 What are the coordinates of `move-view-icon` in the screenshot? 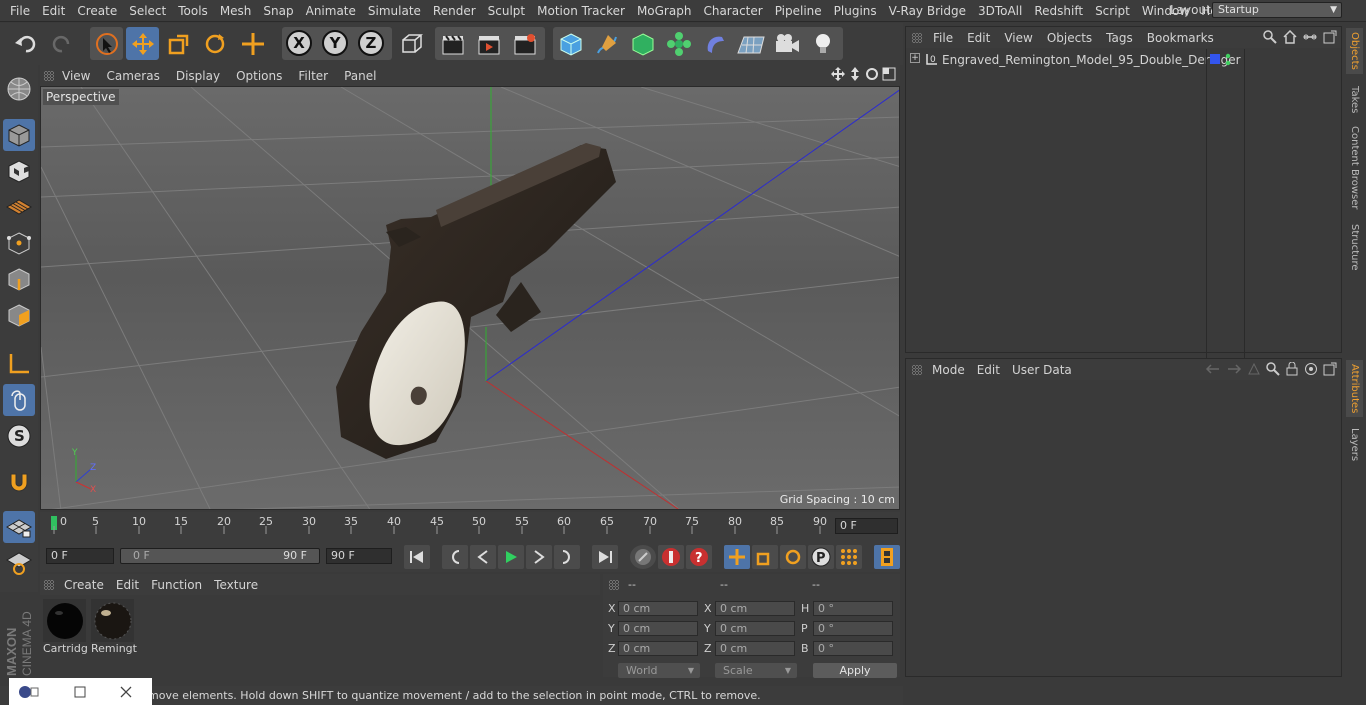 It's located at (838, 74).